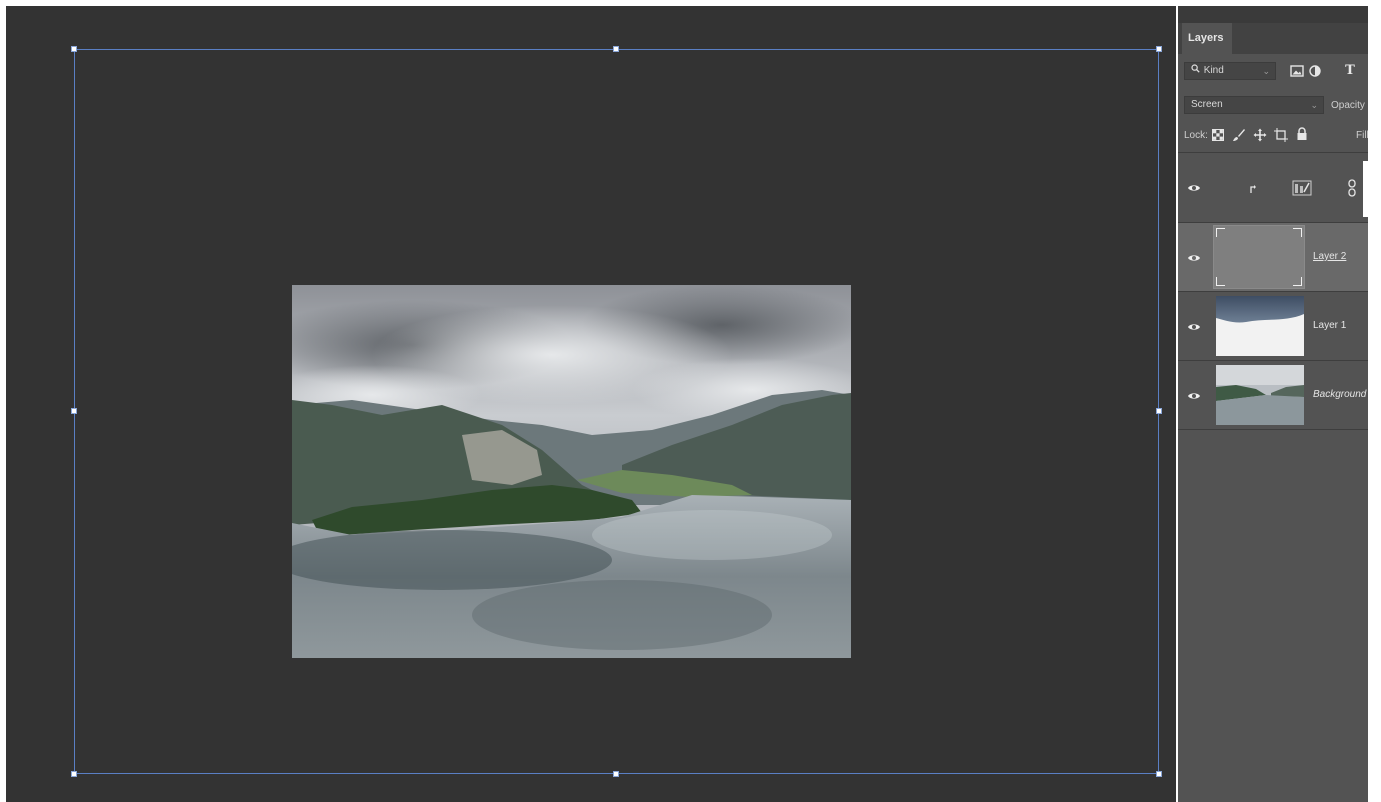  What do you see at coordinates (1159, 774) in the screenshot?
I see `transform-handle-bottom-right` at bounding box center [1159, 774].